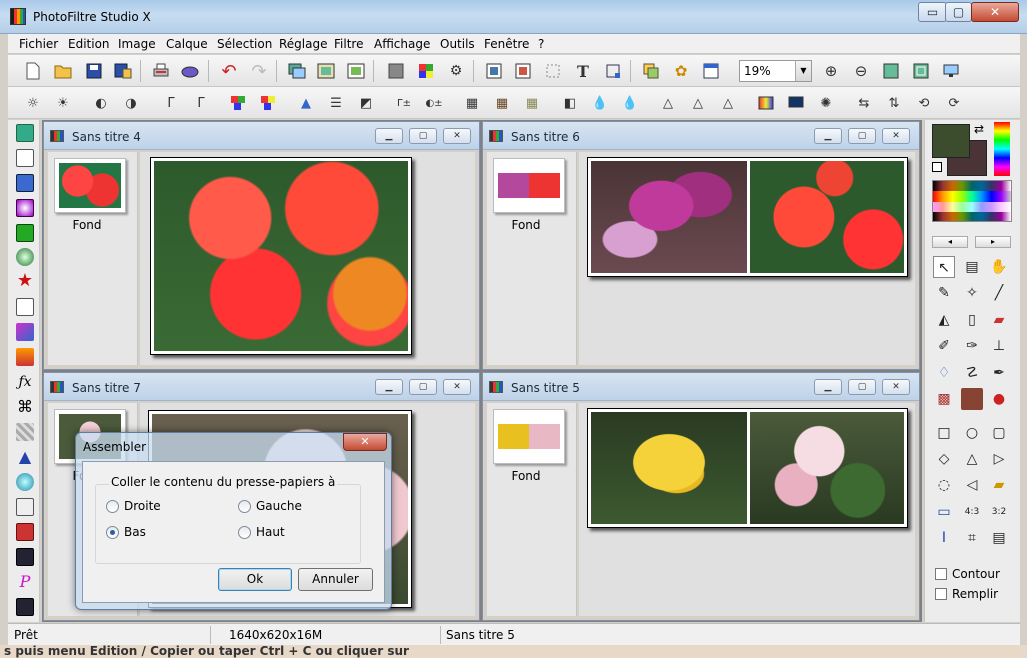 This screenshot has width=1027, height=658. Describe the element at coordinates (972, 512) in the screenshot. I see `ratio-43-icon: 4:3` at that location.